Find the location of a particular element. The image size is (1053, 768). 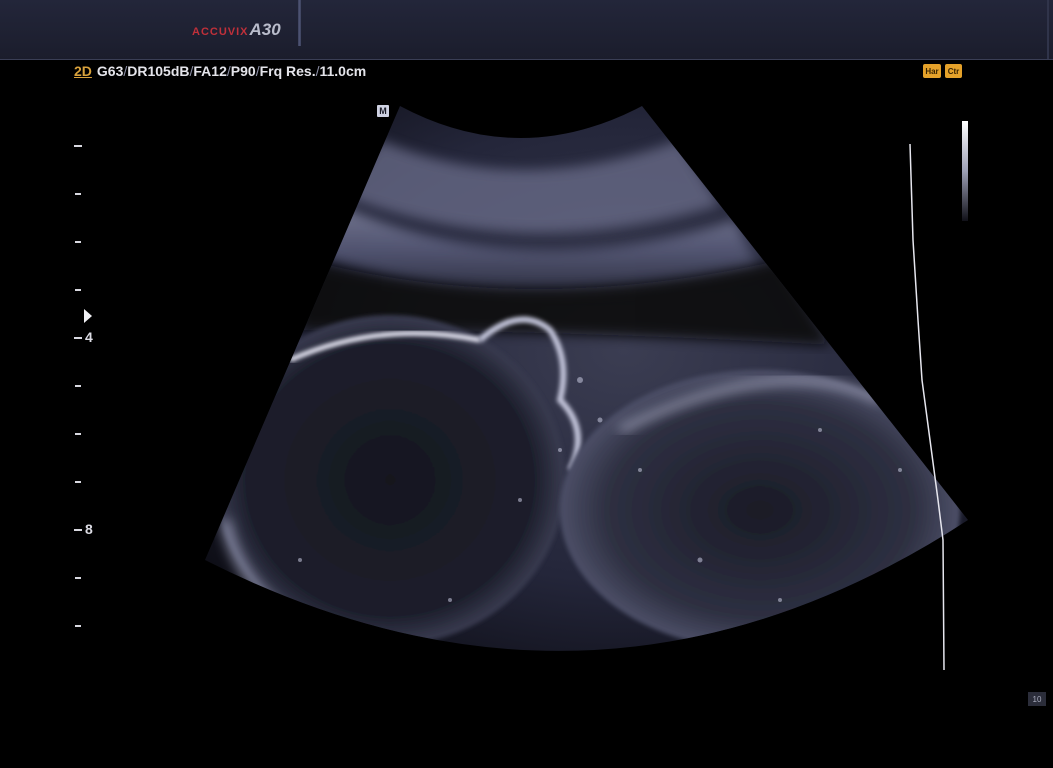

grayscale-bar-icon is located at coordinates (965, 171).